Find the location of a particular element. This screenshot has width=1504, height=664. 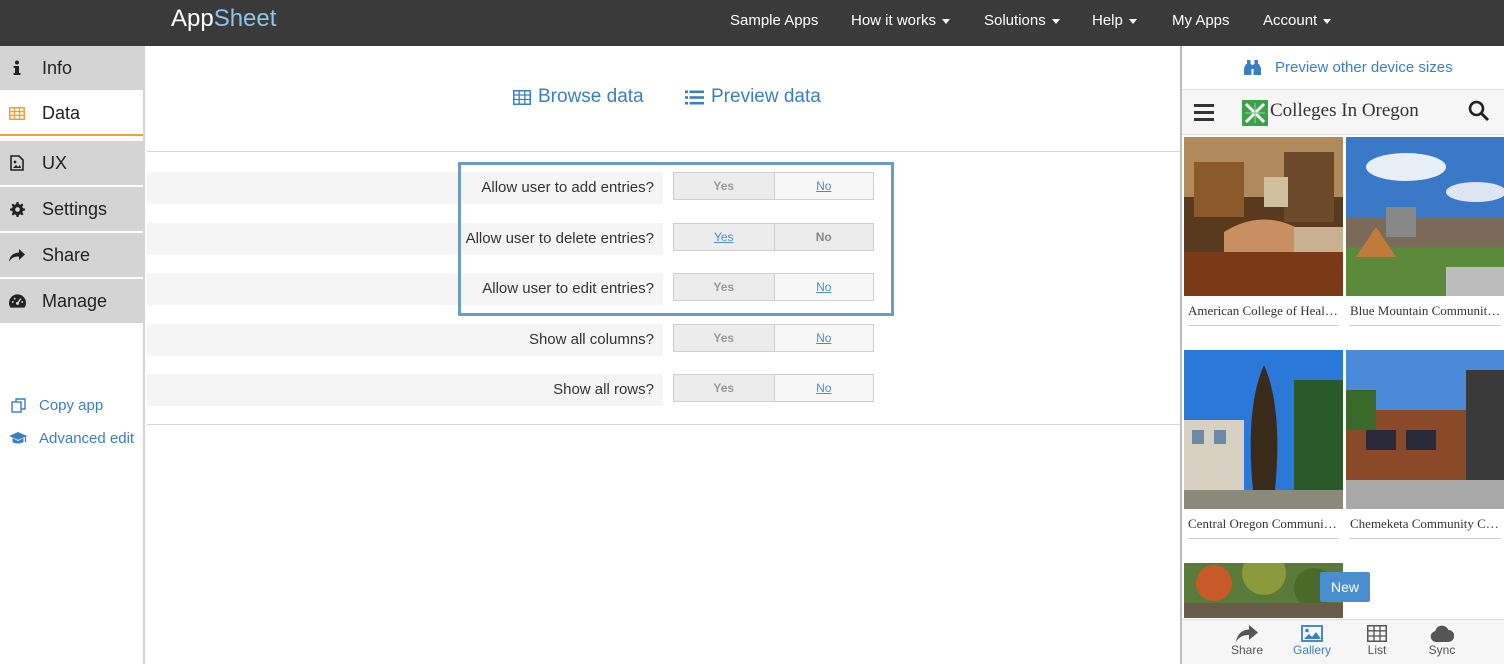

advanced-edit-link: Advanced edit is located at coordinates (71, 438).